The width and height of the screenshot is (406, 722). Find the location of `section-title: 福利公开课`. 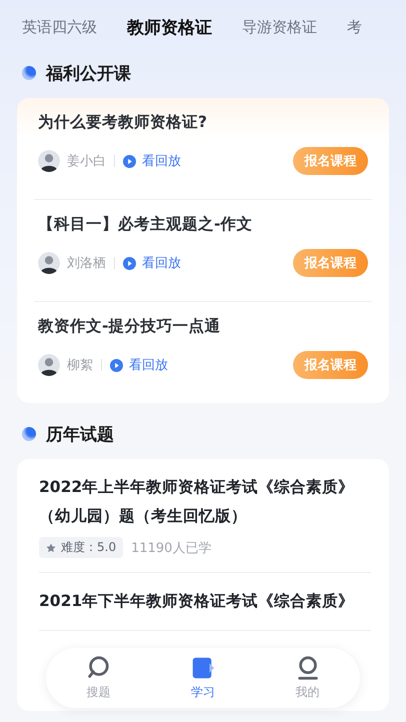

section-title: 福利公开课 is located at coordinates (88, 73).